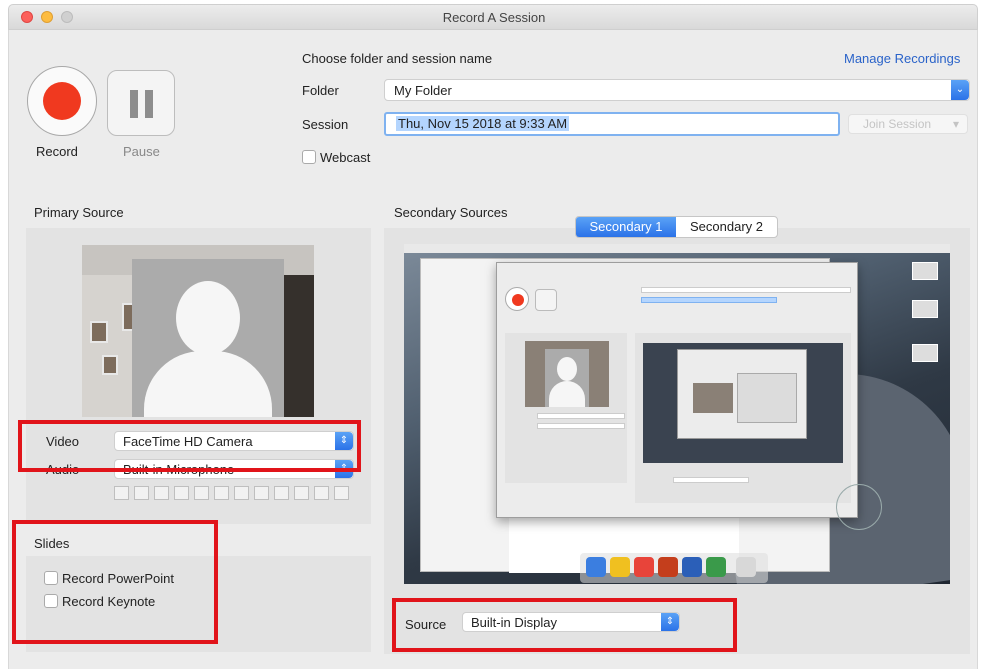  I want to click on session-name-value: Thu, Nov 15 2018 at 9:33 AM, so click(483, 123).